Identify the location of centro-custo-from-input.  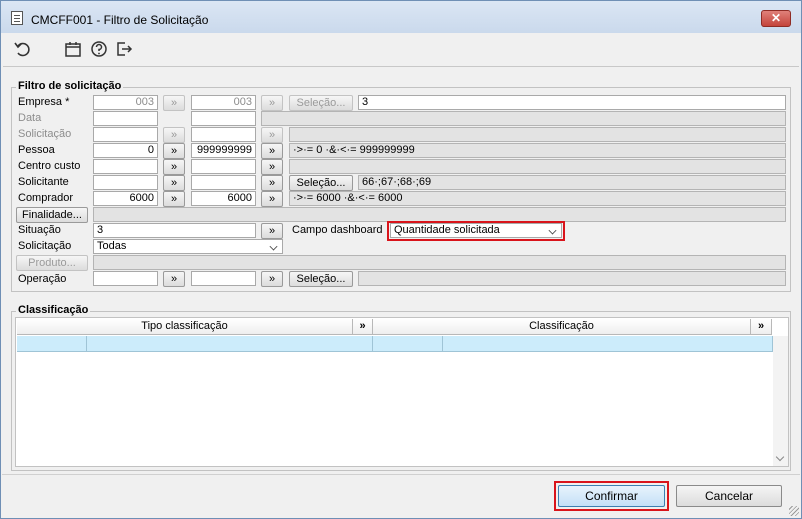
(125, 166).